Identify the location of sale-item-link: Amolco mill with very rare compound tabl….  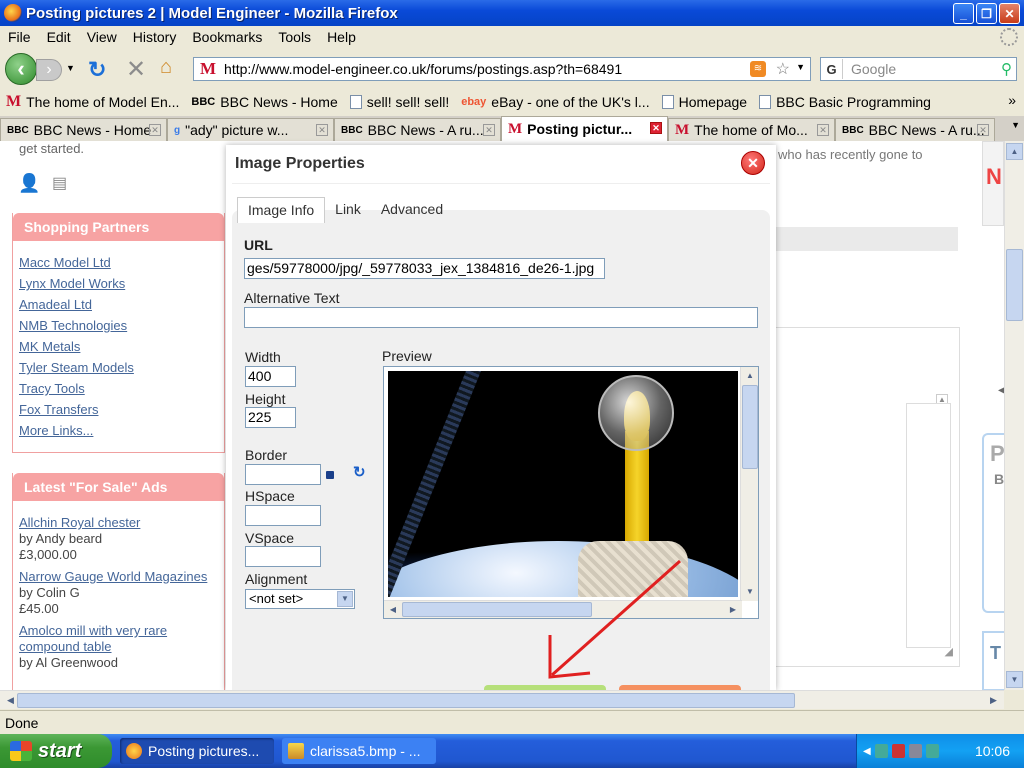
(121, 639).